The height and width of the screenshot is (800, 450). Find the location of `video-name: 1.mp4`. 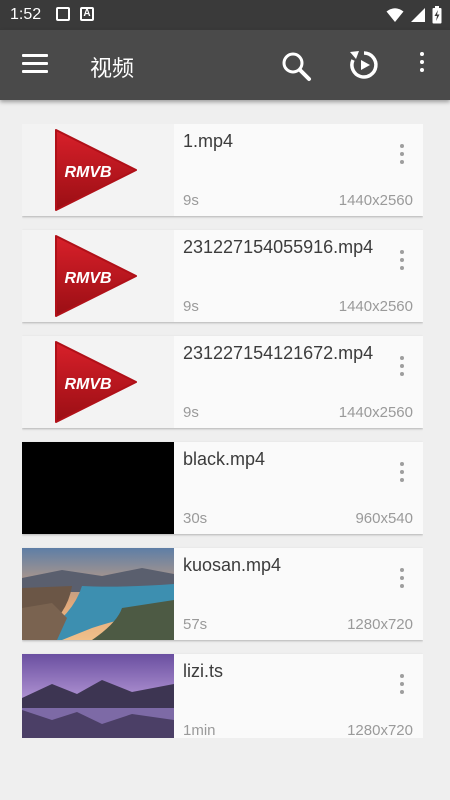

video-name: 1.mp4 is located at coordinates (208, 141).